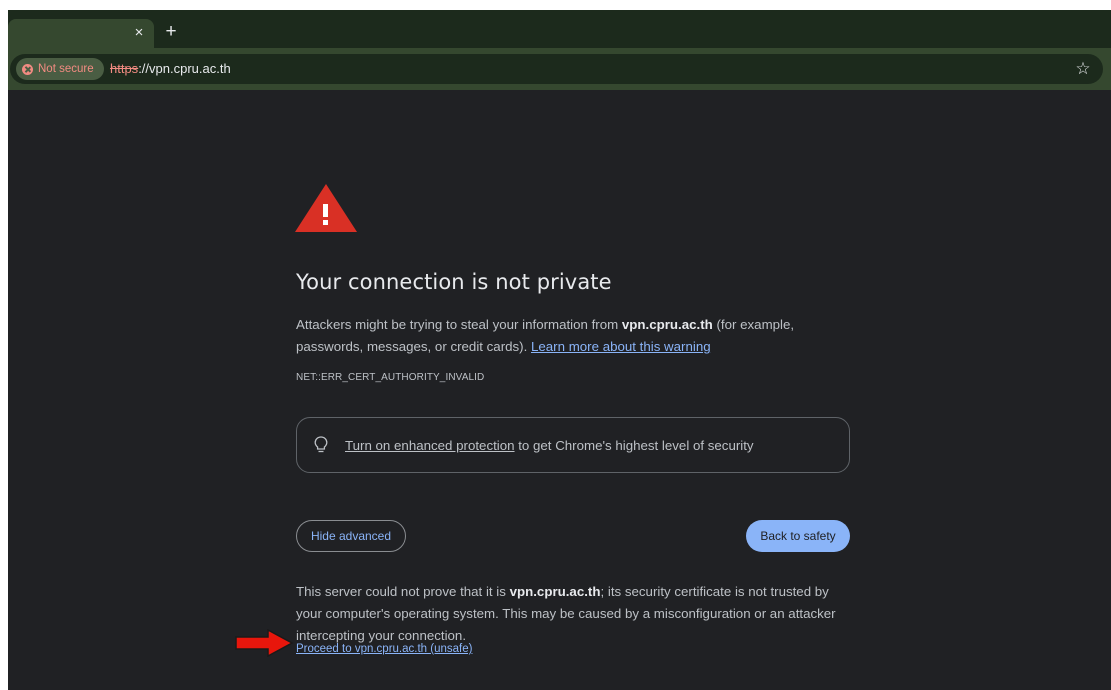 The height and width of the screenshot is (690, 1111). I want to click on learn-more-link: Learn more about this warning, so click(621, 346).